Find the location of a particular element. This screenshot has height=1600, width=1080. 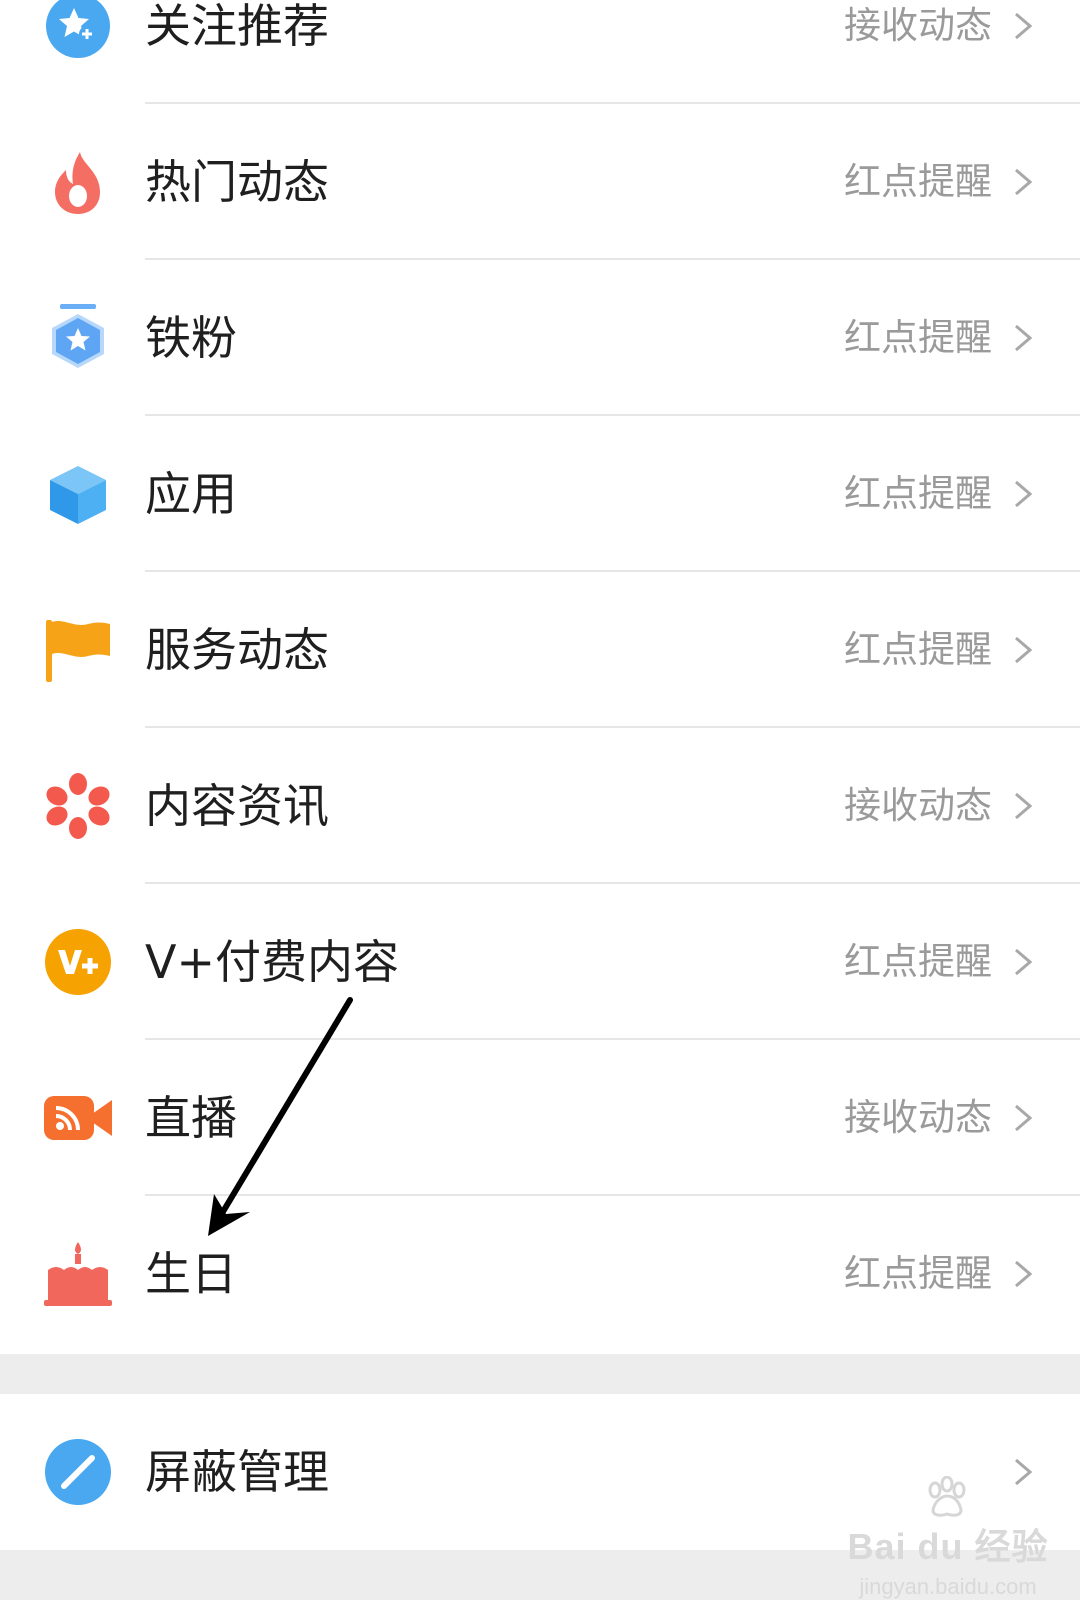

block-icon is located at coordinates (78, 1472).